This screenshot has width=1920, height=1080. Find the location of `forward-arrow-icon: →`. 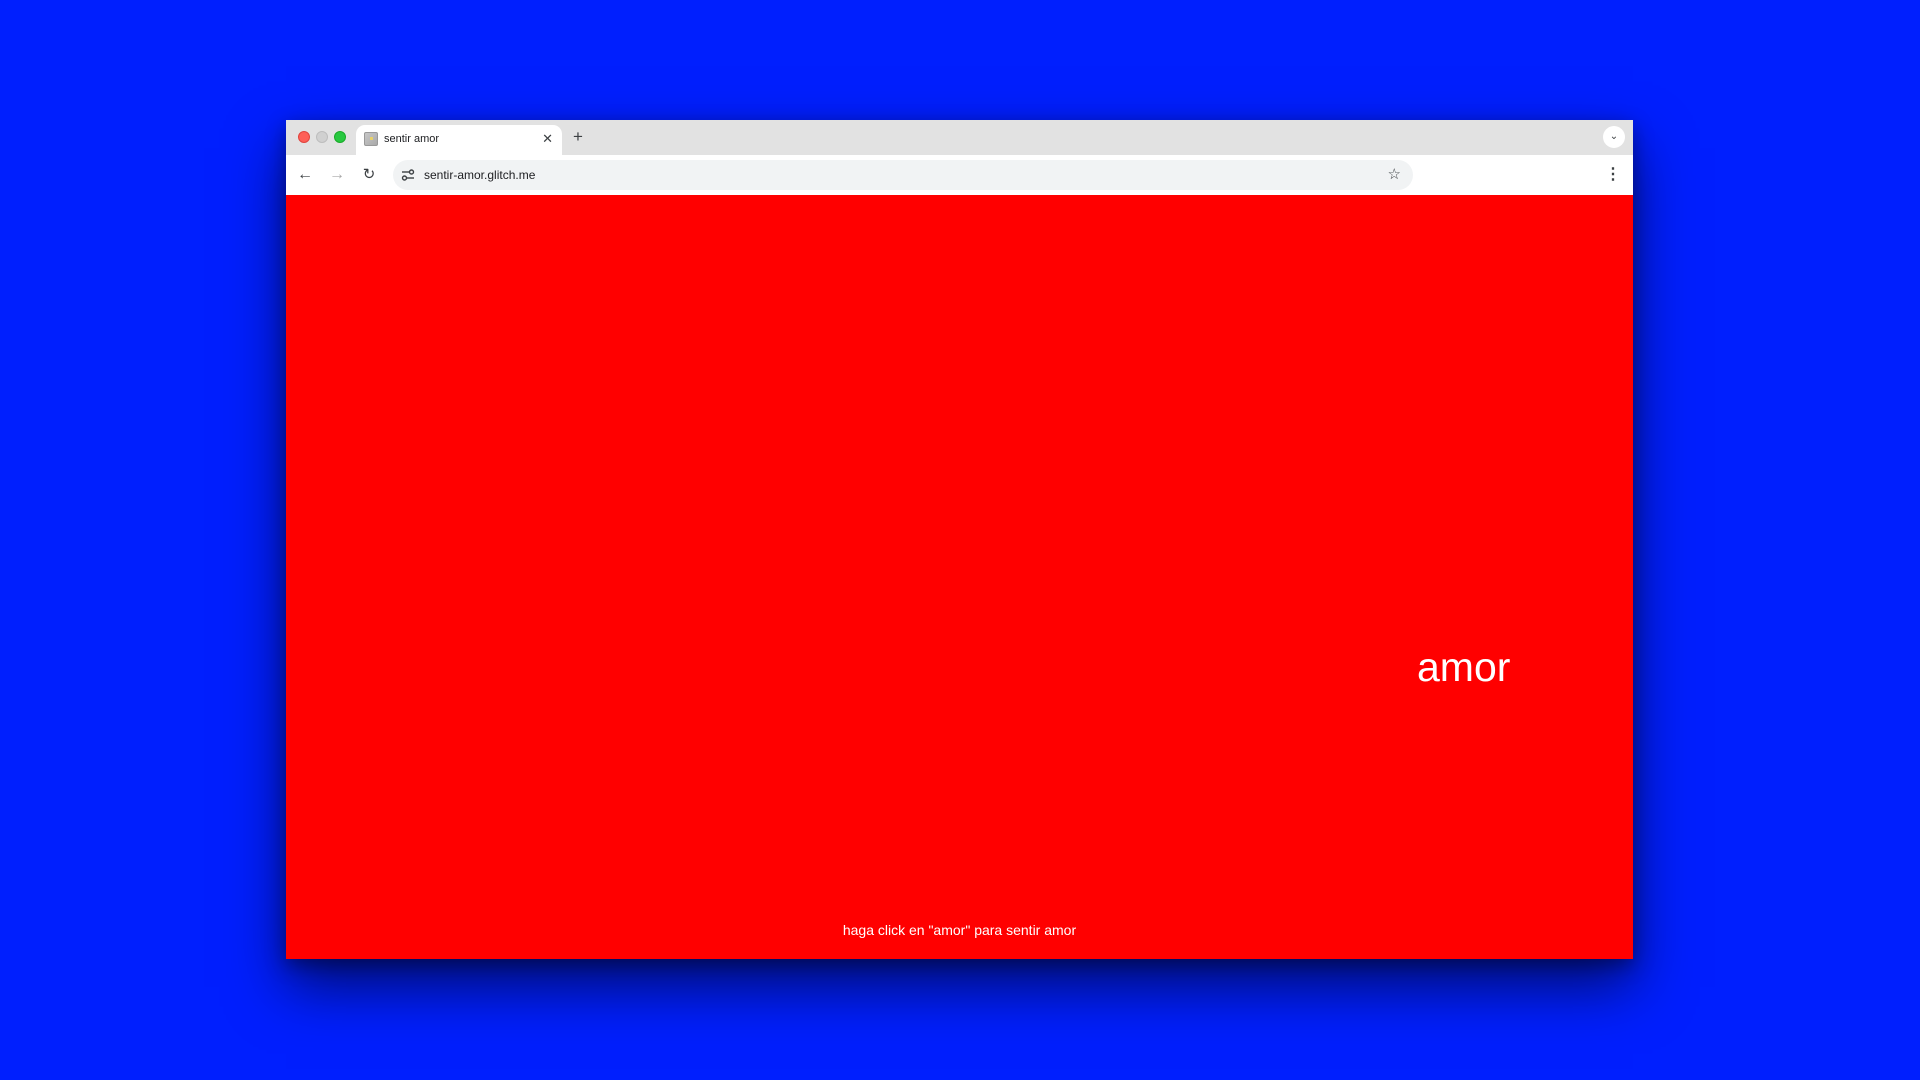

forward-arrow-icon: → is located at coordinates (337, 175).